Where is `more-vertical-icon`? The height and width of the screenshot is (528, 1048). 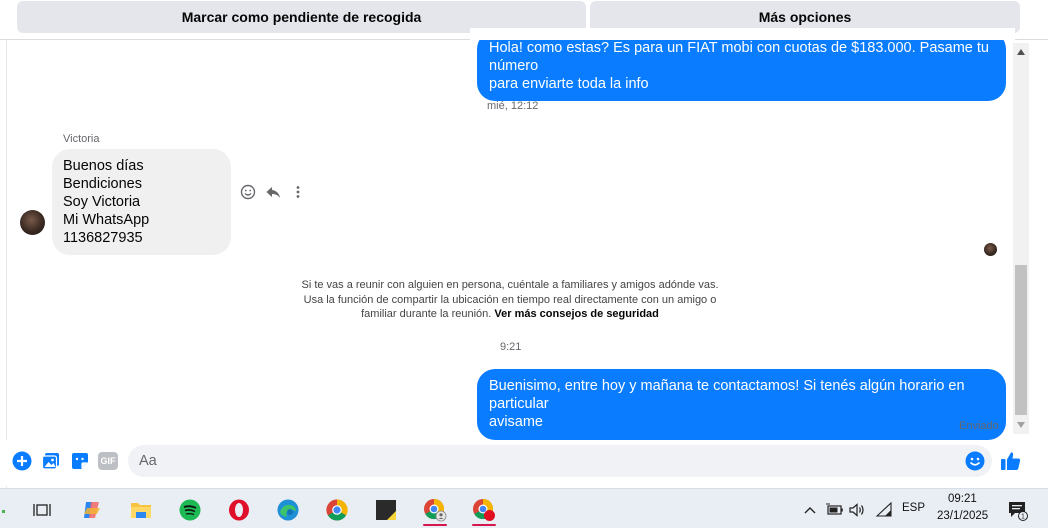
more-vertical-icon is located at coordinates (298, 192).